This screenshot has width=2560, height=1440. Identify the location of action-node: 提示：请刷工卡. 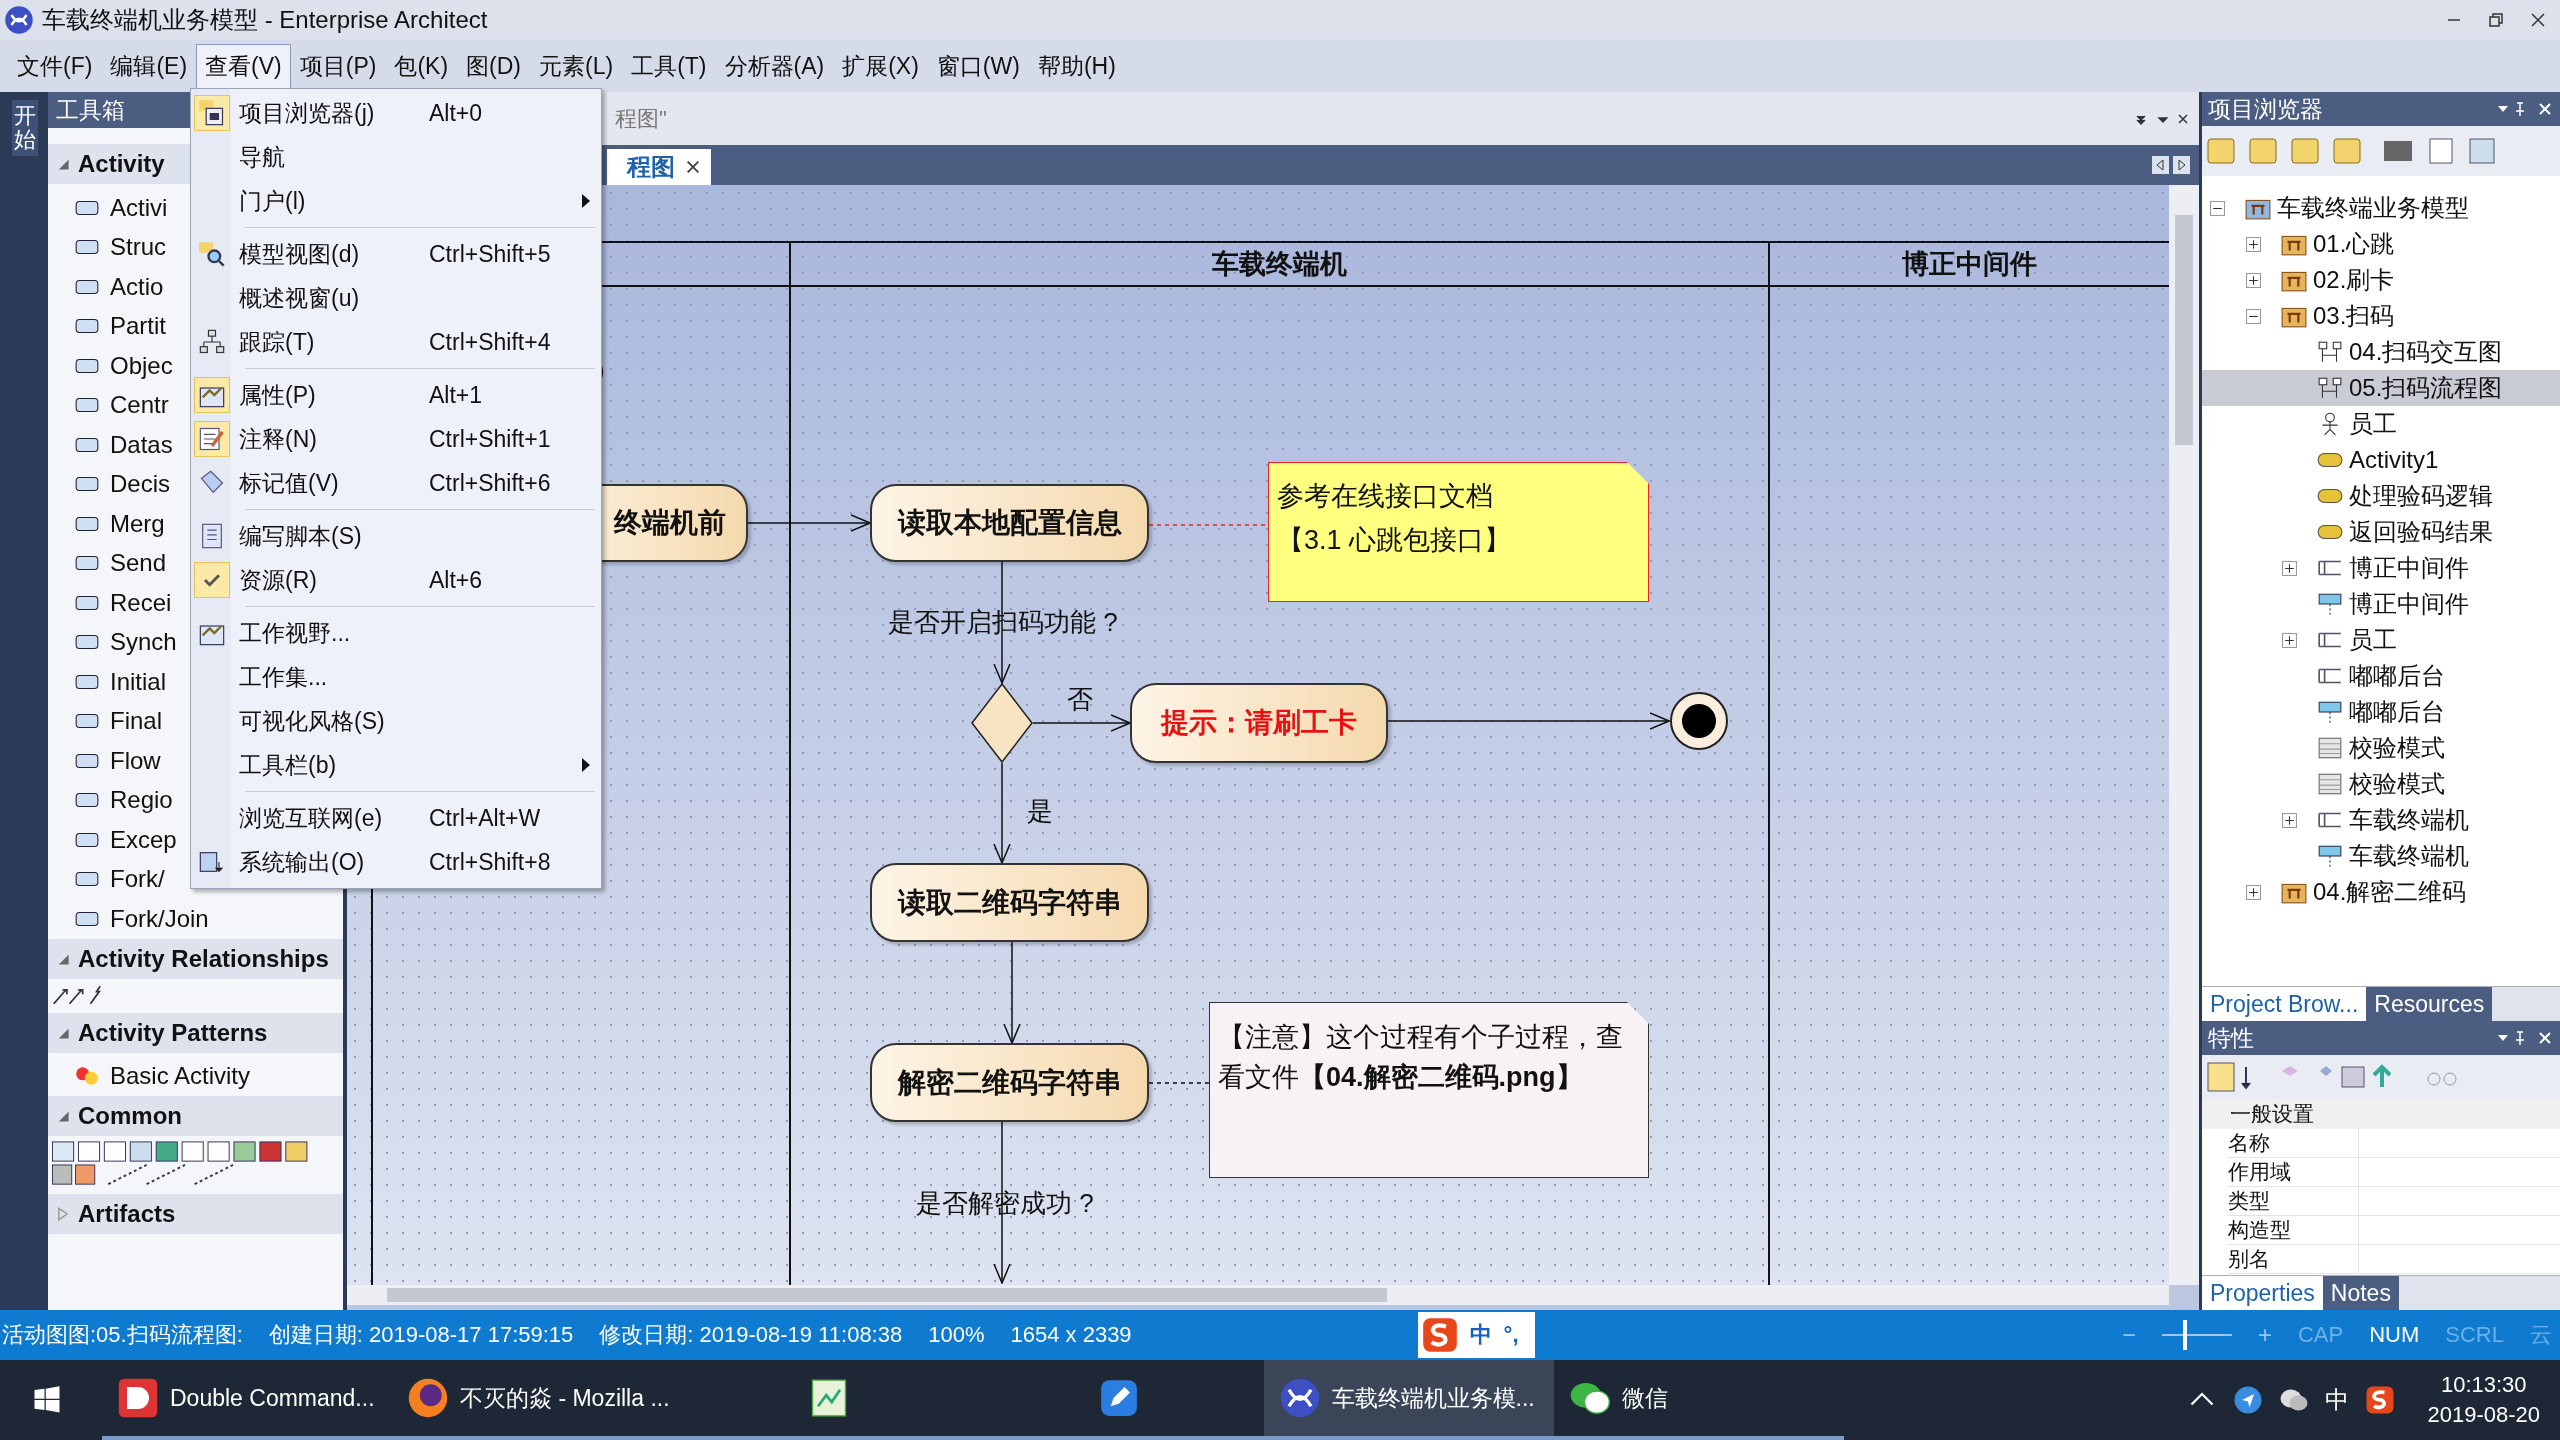
(1259, 723).